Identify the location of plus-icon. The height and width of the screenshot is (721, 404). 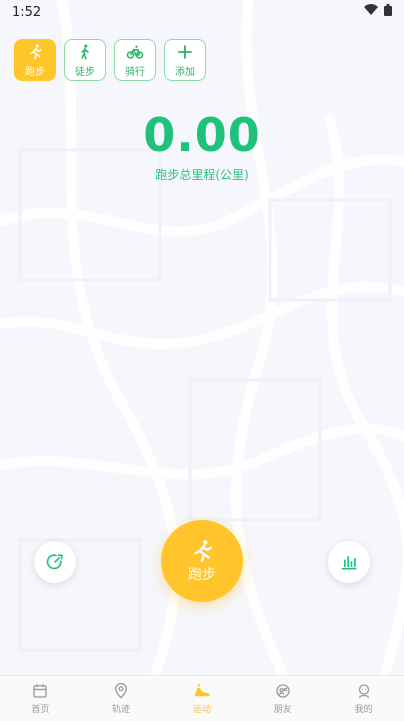
(185, 51).